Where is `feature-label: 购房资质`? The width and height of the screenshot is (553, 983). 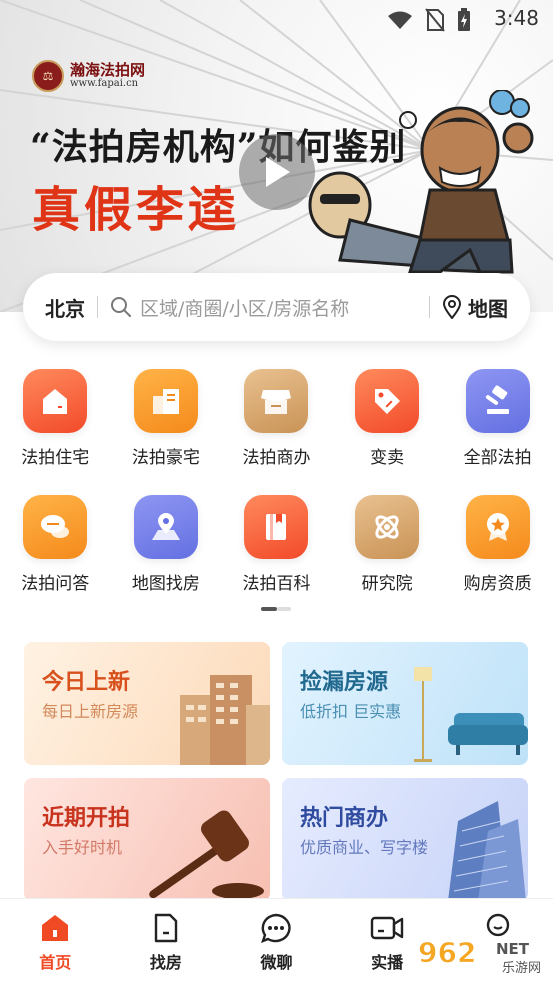 feature-label: 购房资质 is located at coordinates (497, 584).